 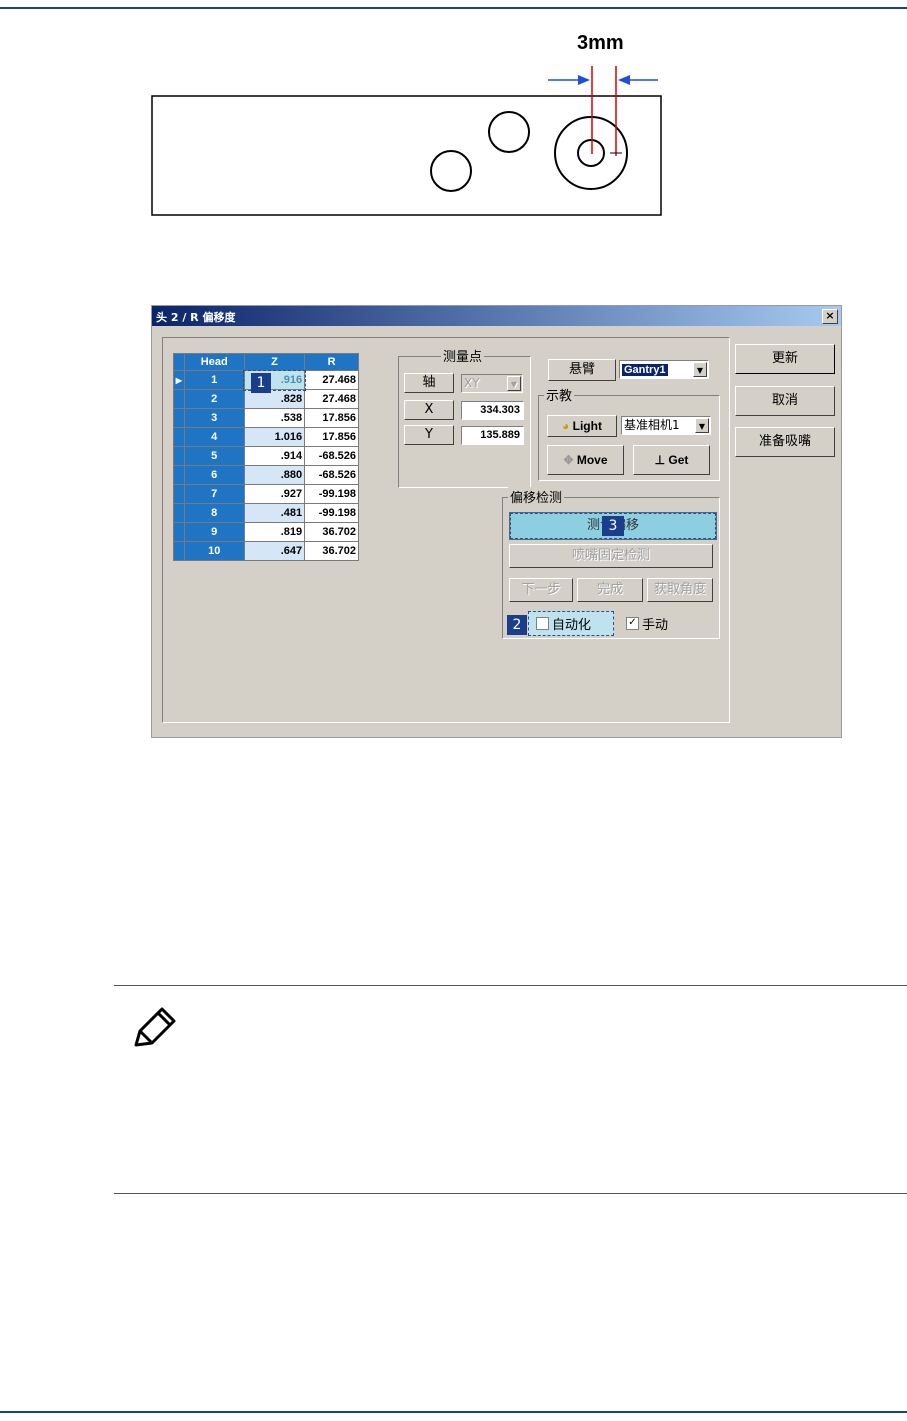 I want to click on axis-value: XY, so click(x=472, y=383).